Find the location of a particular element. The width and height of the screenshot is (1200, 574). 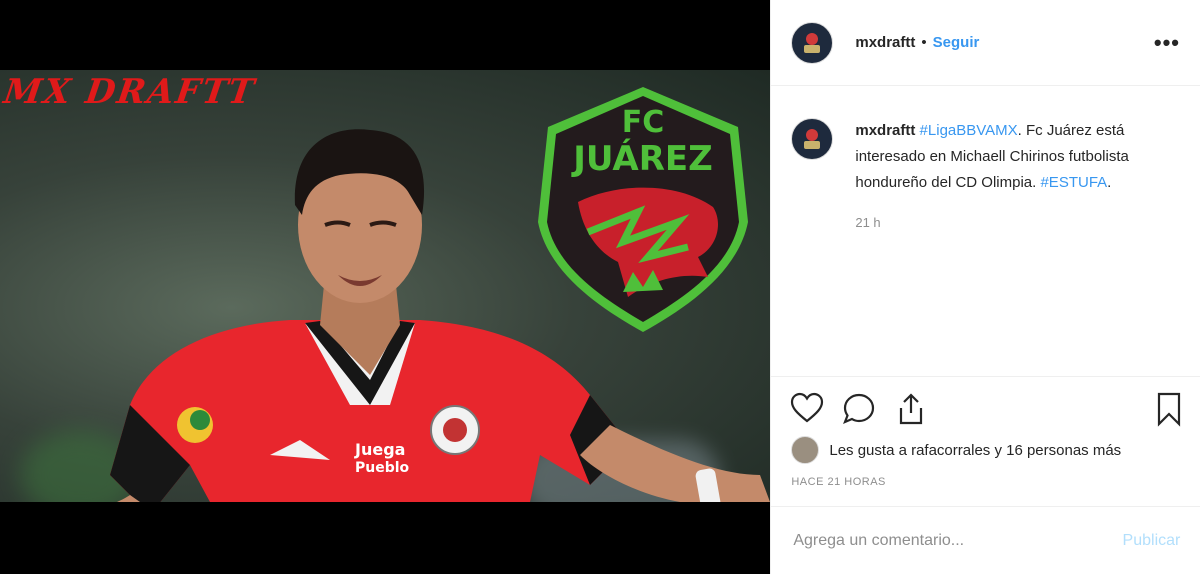

comment-box: Publicar is located at coordinates (985, 540).